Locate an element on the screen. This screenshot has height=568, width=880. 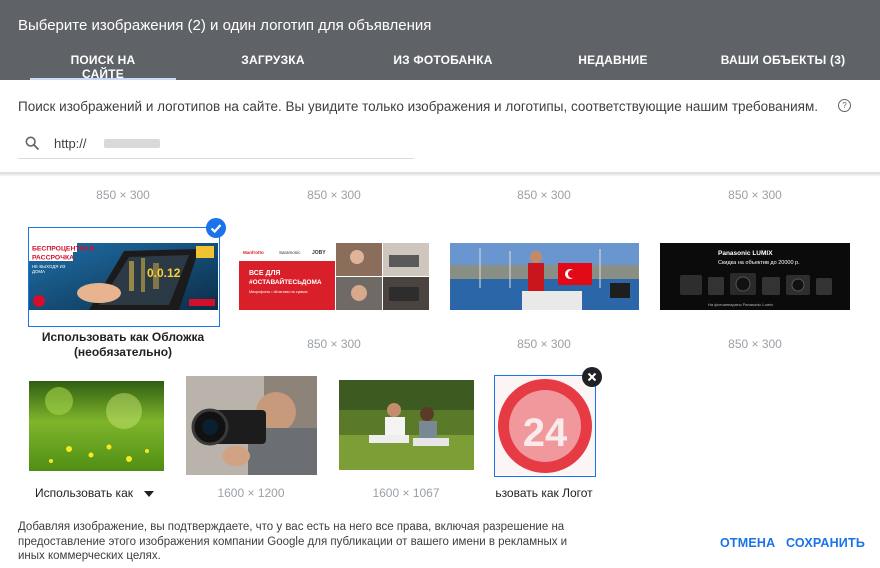
image-dimensions: 1600 × 1067 is located at coordinates (406, 493).